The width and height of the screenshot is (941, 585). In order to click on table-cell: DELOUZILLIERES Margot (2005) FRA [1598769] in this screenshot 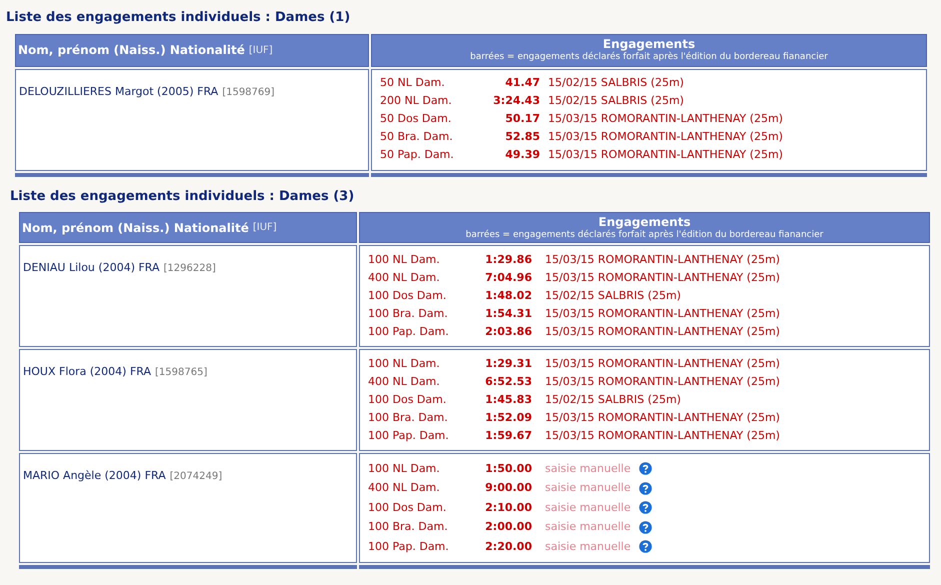, I will do `click(192, 119)`.